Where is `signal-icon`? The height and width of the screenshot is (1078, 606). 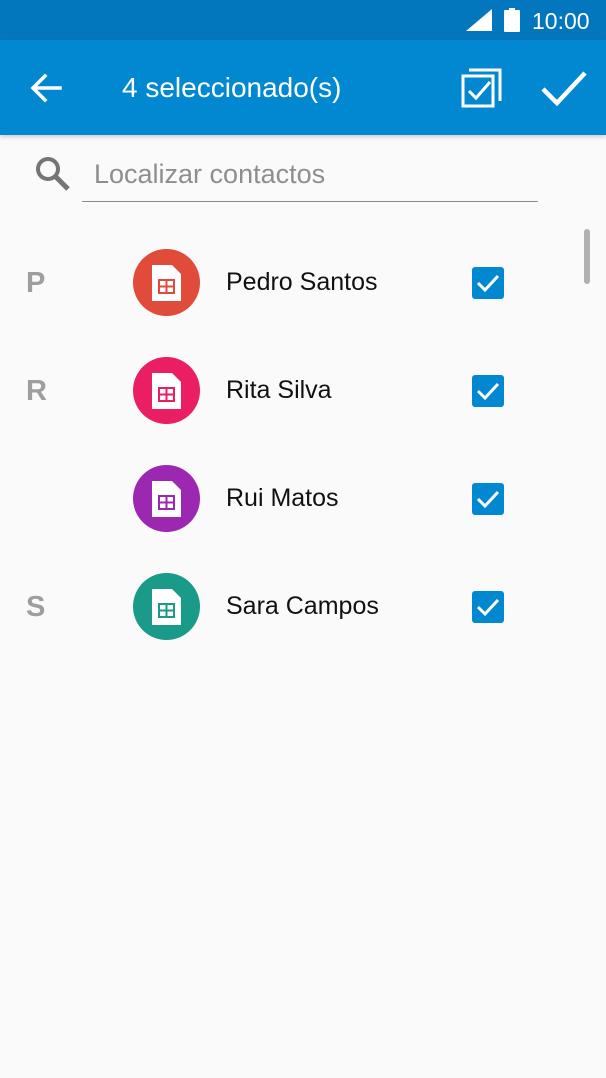
signal-icon is located at coordinates (479, 20).